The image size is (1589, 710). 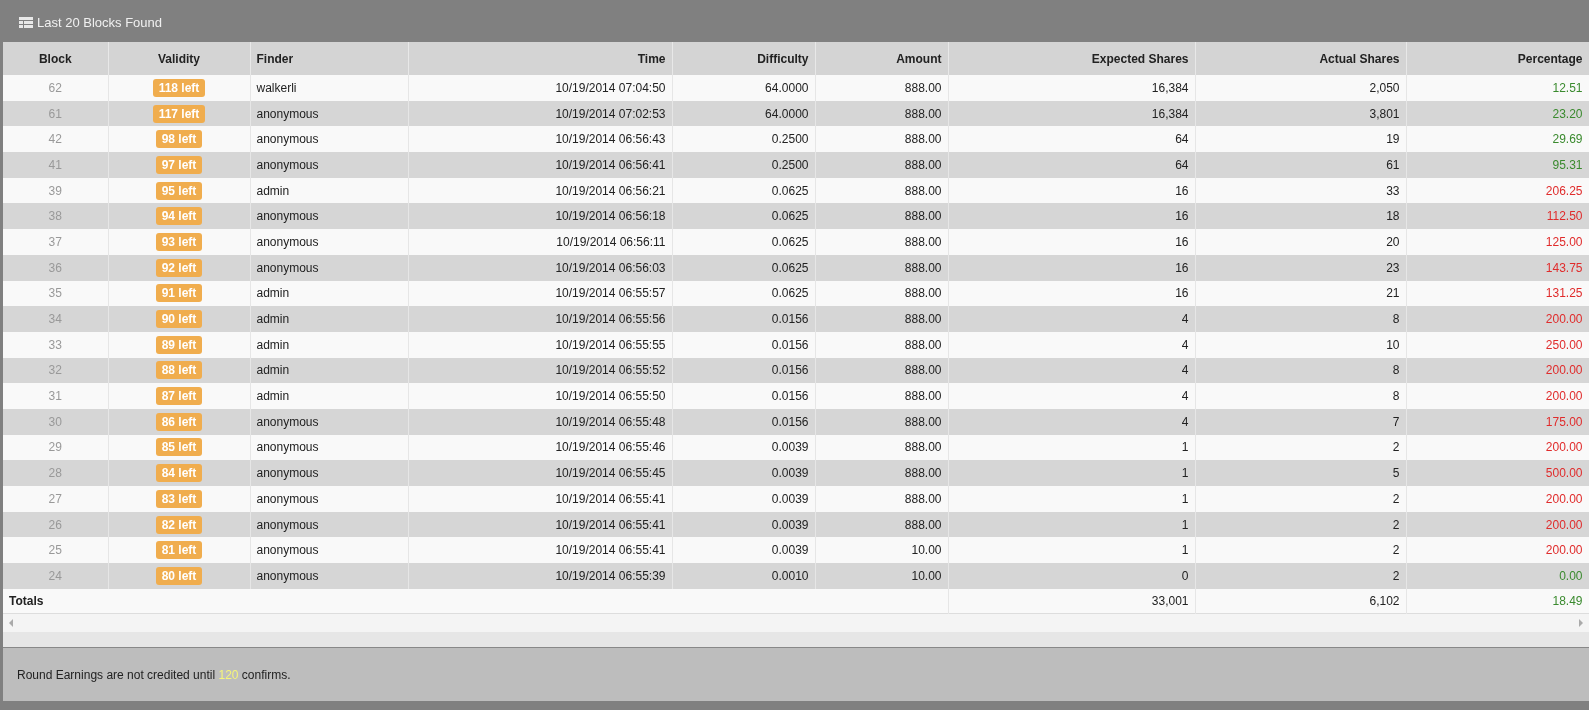 I want to click on validity-badge: 93 left, so click(x=179, y=241).